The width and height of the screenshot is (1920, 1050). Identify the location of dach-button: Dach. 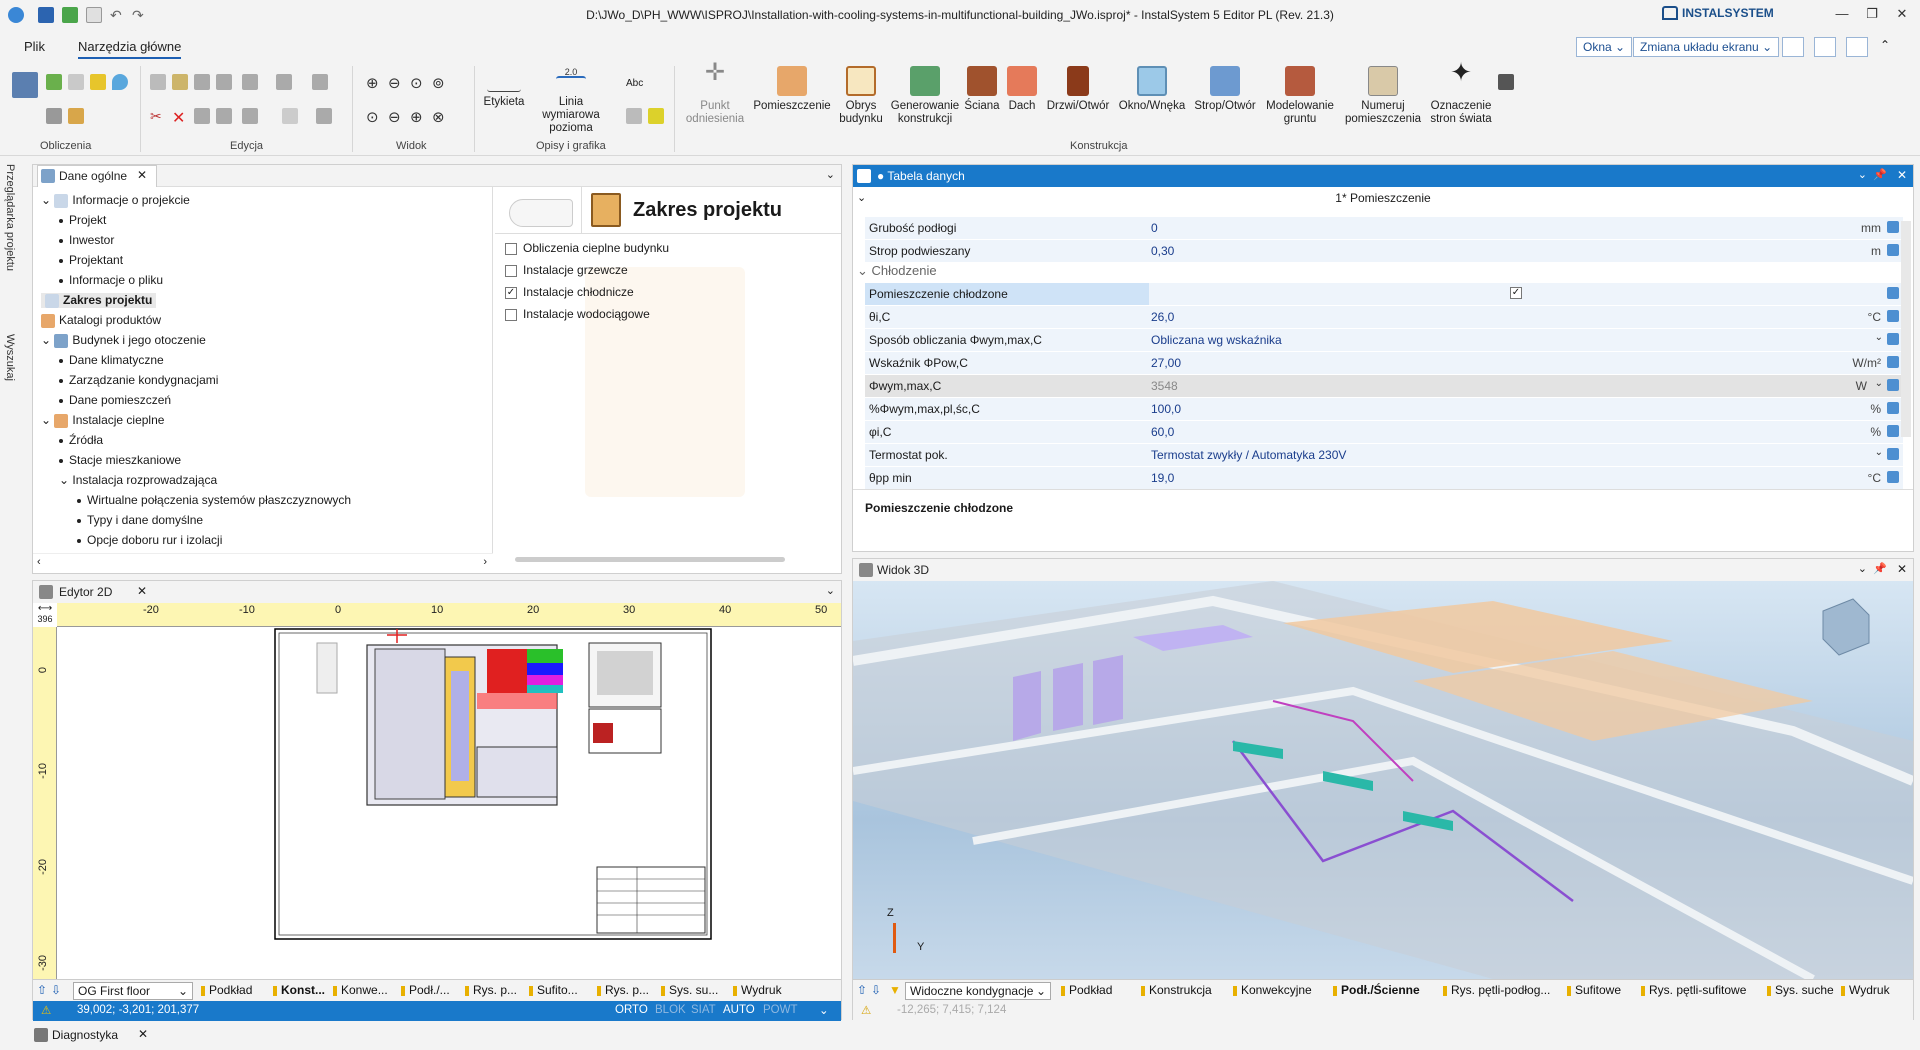
(1022, 89).